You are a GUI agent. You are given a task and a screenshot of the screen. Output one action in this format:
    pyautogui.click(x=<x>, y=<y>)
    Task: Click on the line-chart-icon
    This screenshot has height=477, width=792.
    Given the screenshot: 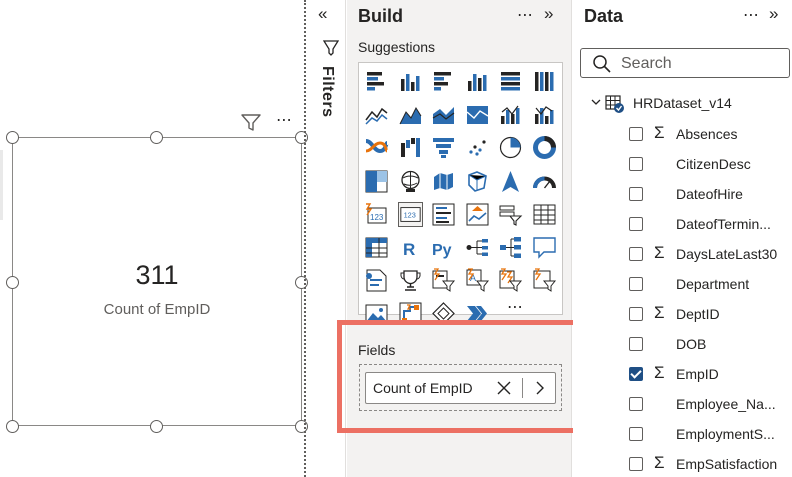 What is the action you would take?
    pyautogui.click(x=376, y=114)
    